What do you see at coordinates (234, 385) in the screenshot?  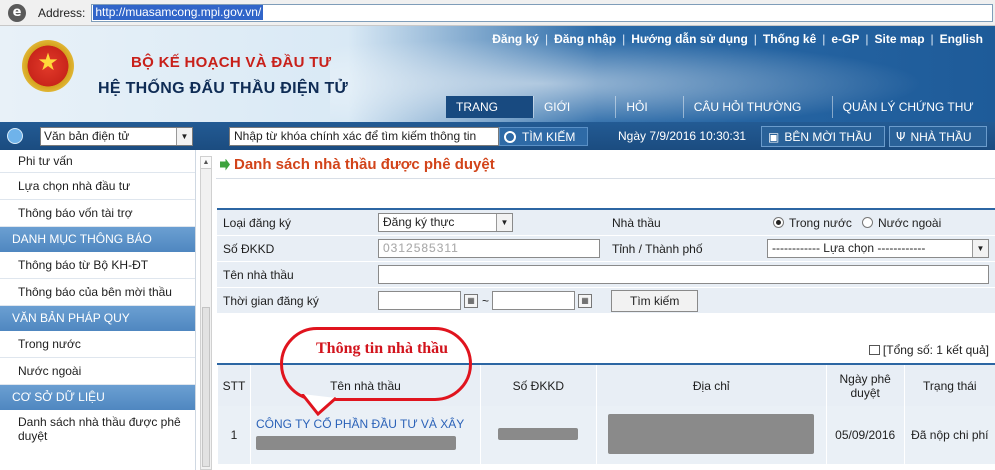 I see `col-stt: STT` at bounding box center [234, 385].